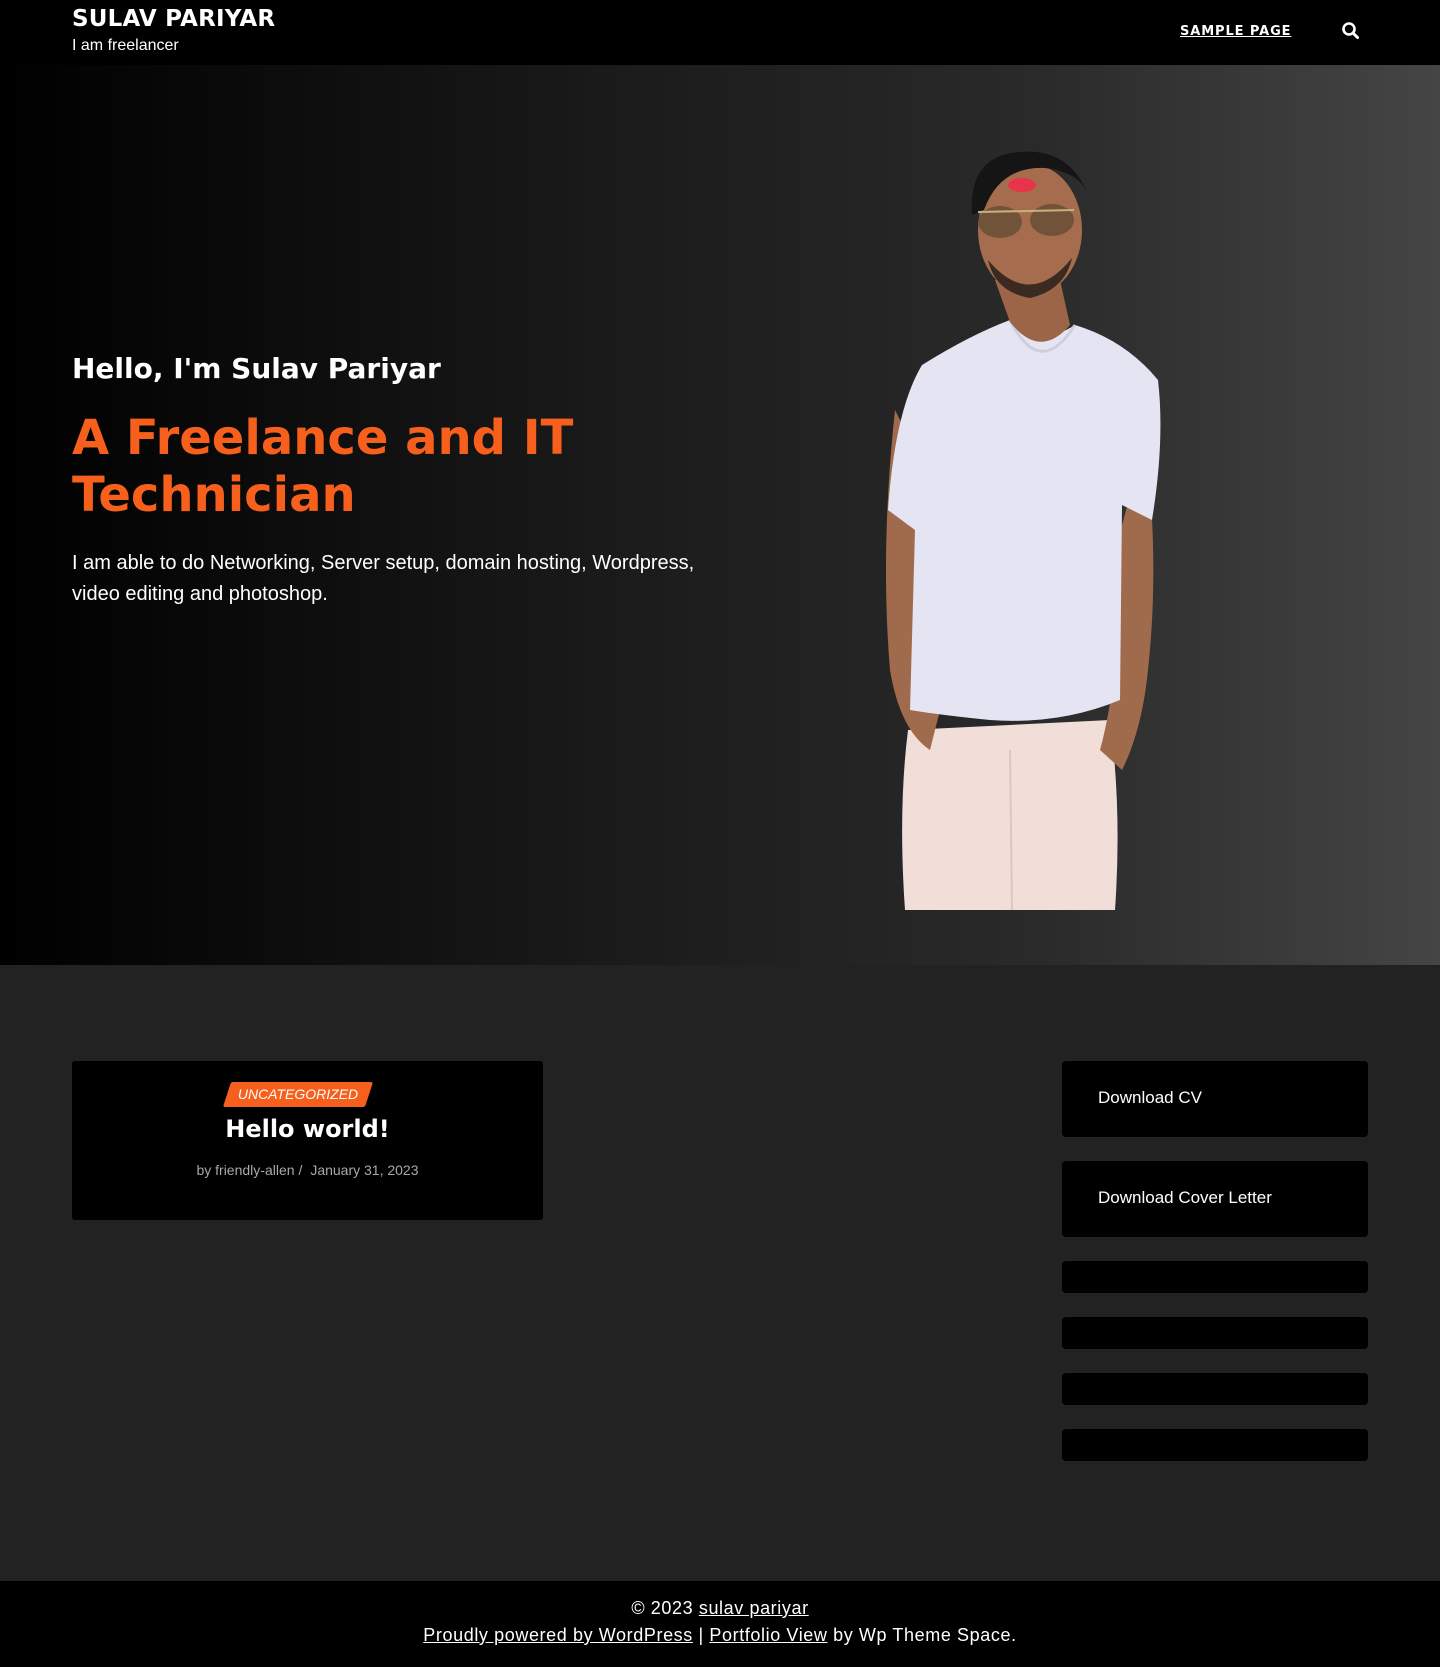 Image resolution: width=1440 pixels, height=1667 pixels. What do you see at coordinates (364, 1170) in the screenshot?
I see `post-date: January 31, 2023` at bounding box center [364, 1170].